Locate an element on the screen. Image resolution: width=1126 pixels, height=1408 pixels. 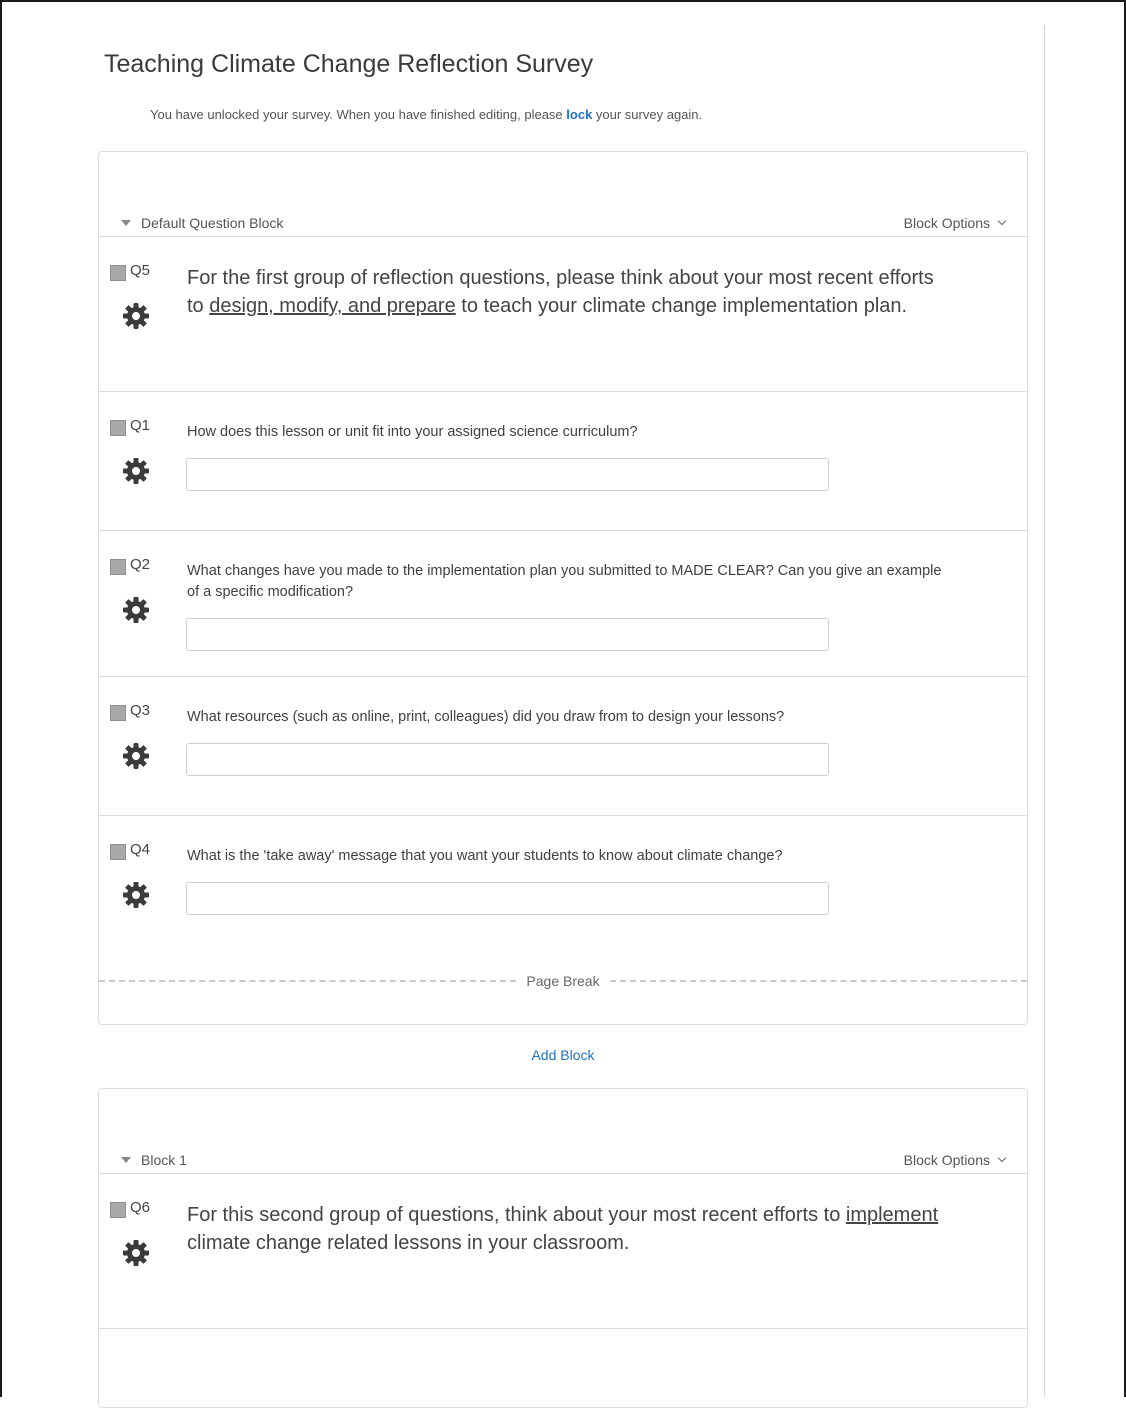
page-break-label: Page Break is located at coordinates (563, 981).